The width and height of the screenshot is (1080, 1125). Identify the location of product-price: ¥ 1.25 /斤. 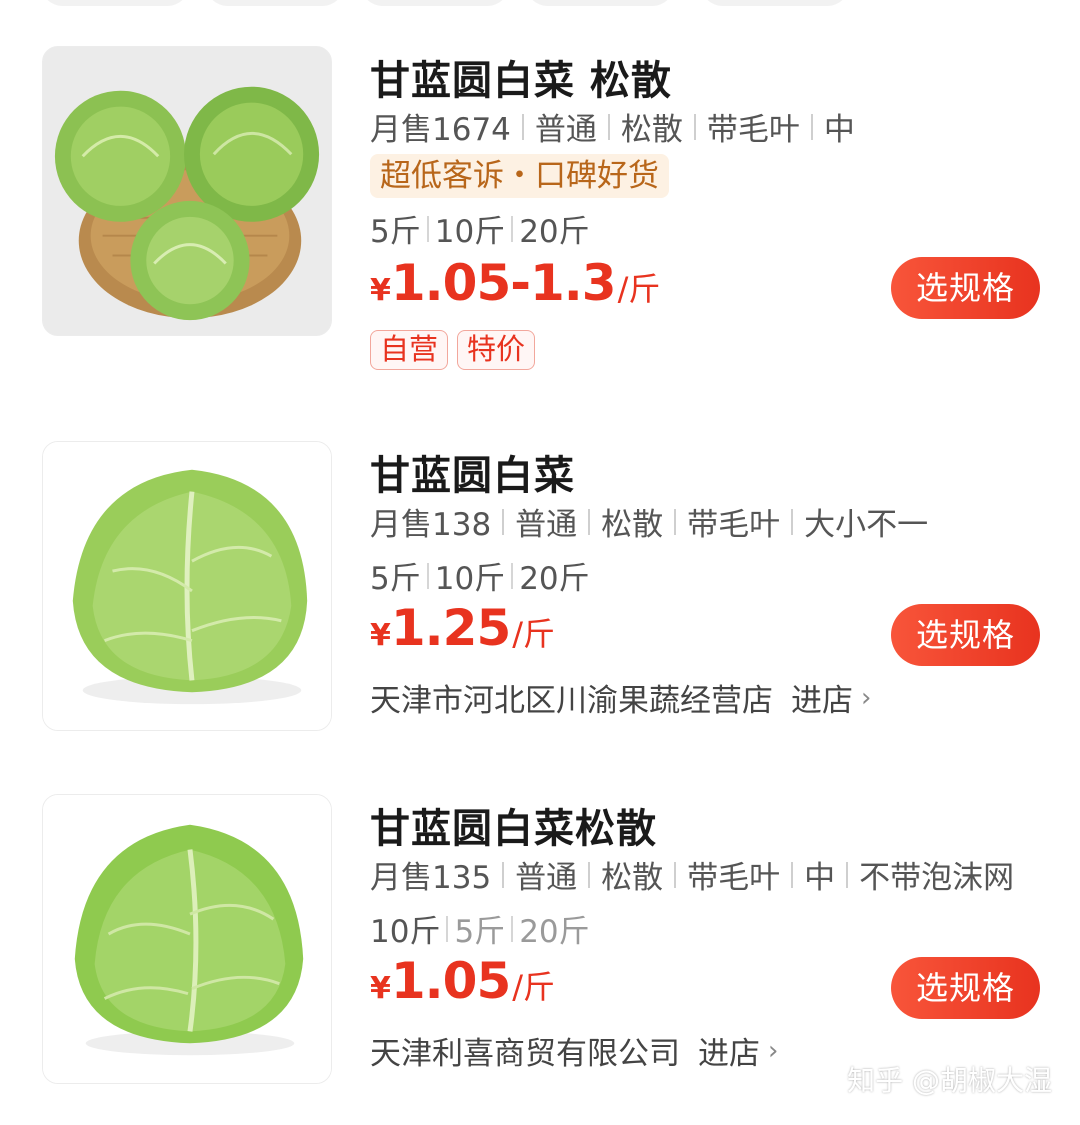
(462, 628).